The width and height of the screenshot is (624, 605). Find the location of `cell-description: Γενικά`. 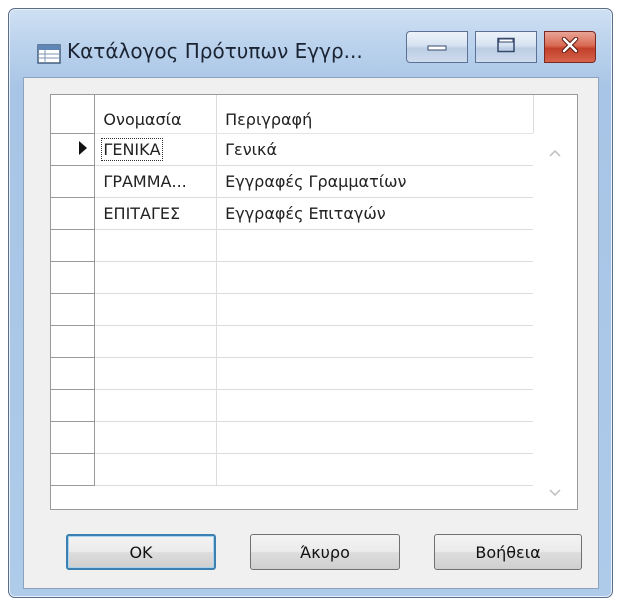

cell-description: Γενικά is located at coordinates (375, 149).